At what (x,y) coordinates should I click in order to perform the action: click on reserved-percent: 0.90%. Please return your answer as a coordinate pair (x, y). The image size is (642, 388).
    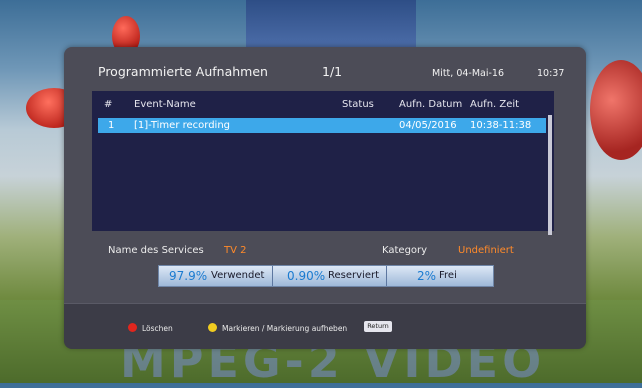
    Looking at the image, I should click on (306, 276).